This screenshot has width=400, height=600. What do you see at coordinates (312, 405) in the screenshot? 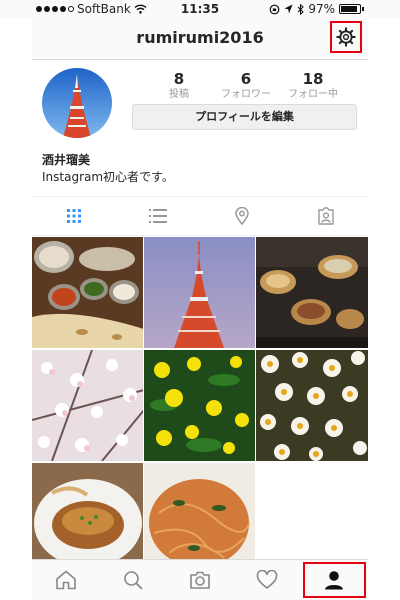
I see `photo-white-daisies` at bounding box center [312, 405].